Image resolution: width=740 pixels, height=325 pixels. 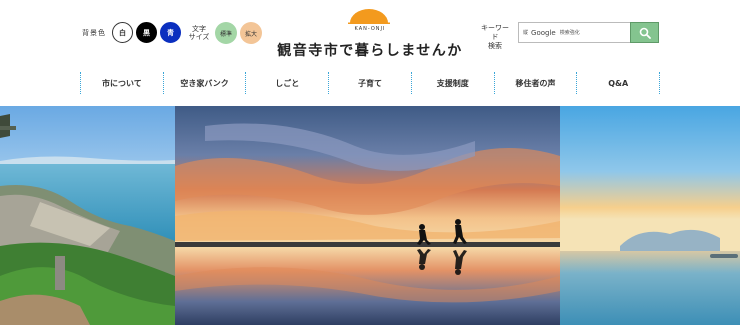 I want to click on nav-item-childcare: 子育て, so click(x=369, y=83).